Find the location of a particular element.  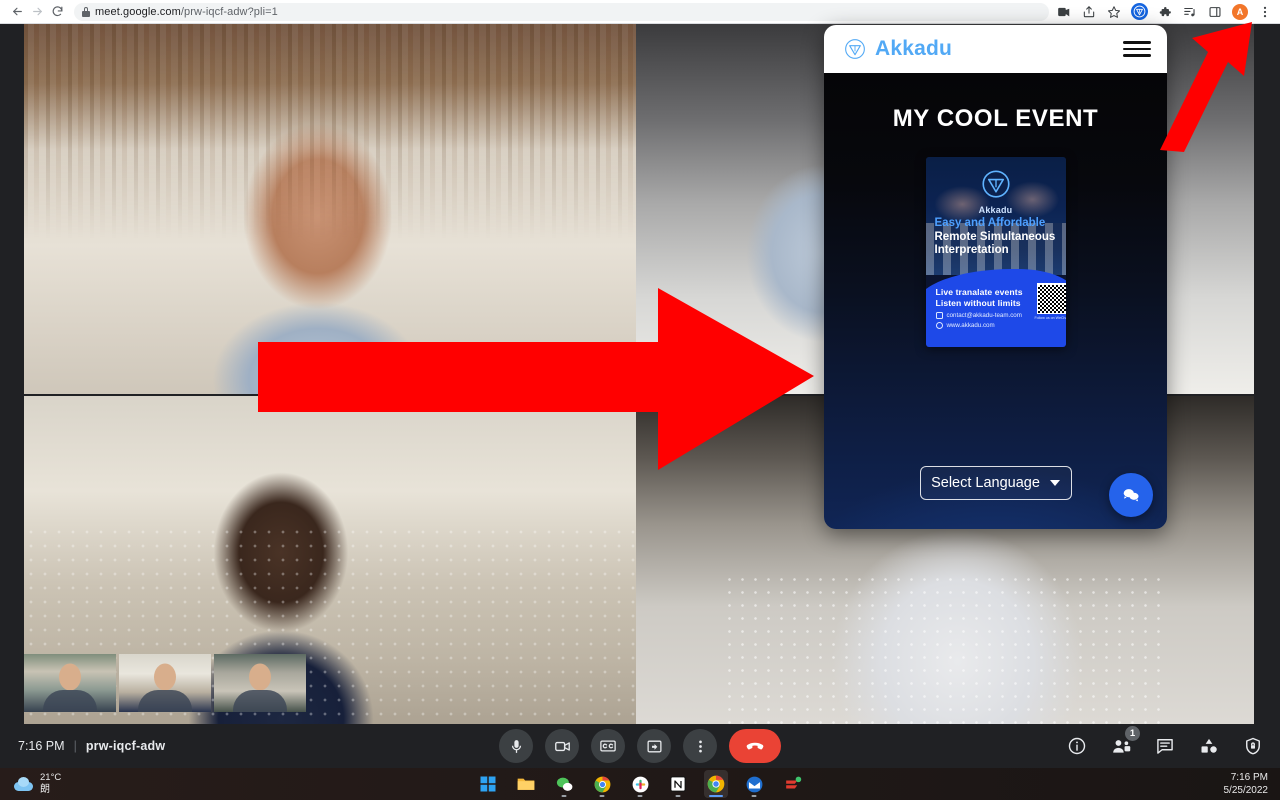

clock-date: 5/25/2022 is located at coordinates (1246, 790).